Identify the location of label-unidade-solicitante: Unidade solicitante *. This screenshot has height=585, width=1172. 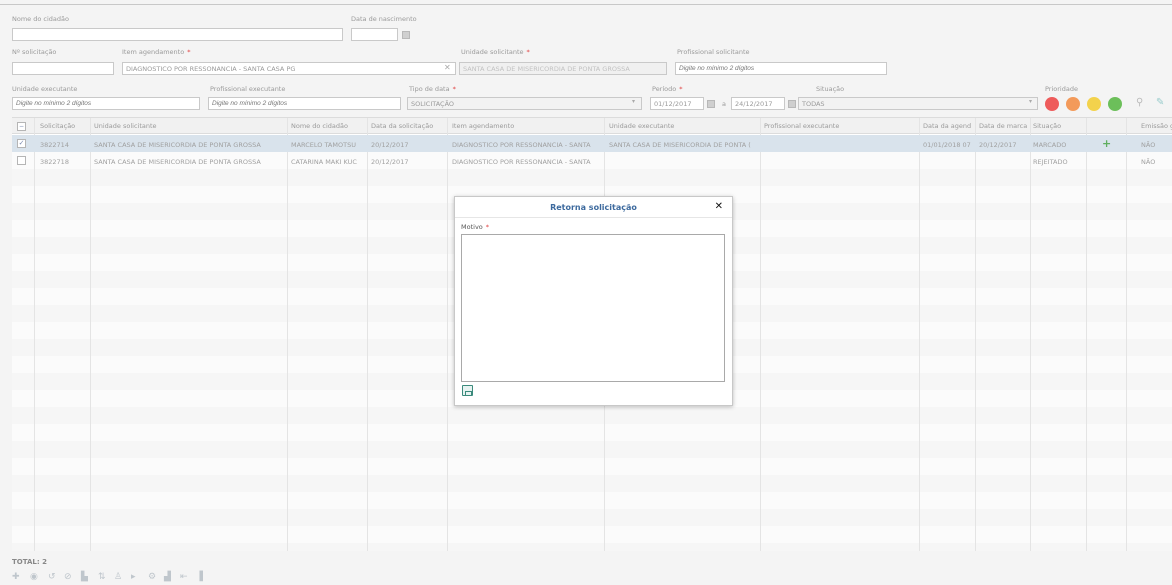
(495, 52).